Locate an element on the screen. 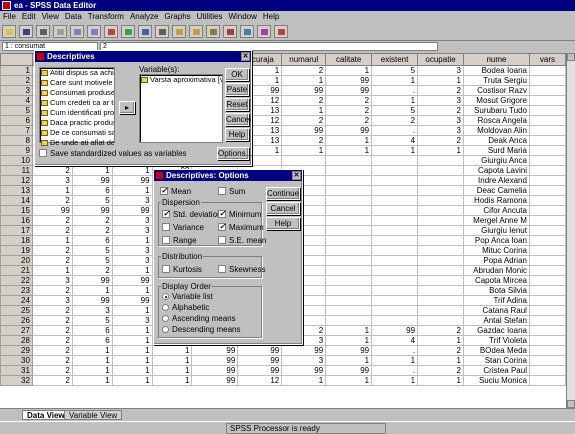 The height and width of the screenshot is (434, 575). help-button: Help is located at coordinates (237, 134).